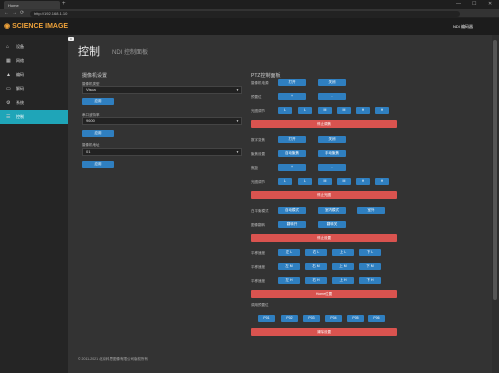 The image size is (499, 373). I want to click on camera-power-label: 摄像机电源, so click(260, 83).